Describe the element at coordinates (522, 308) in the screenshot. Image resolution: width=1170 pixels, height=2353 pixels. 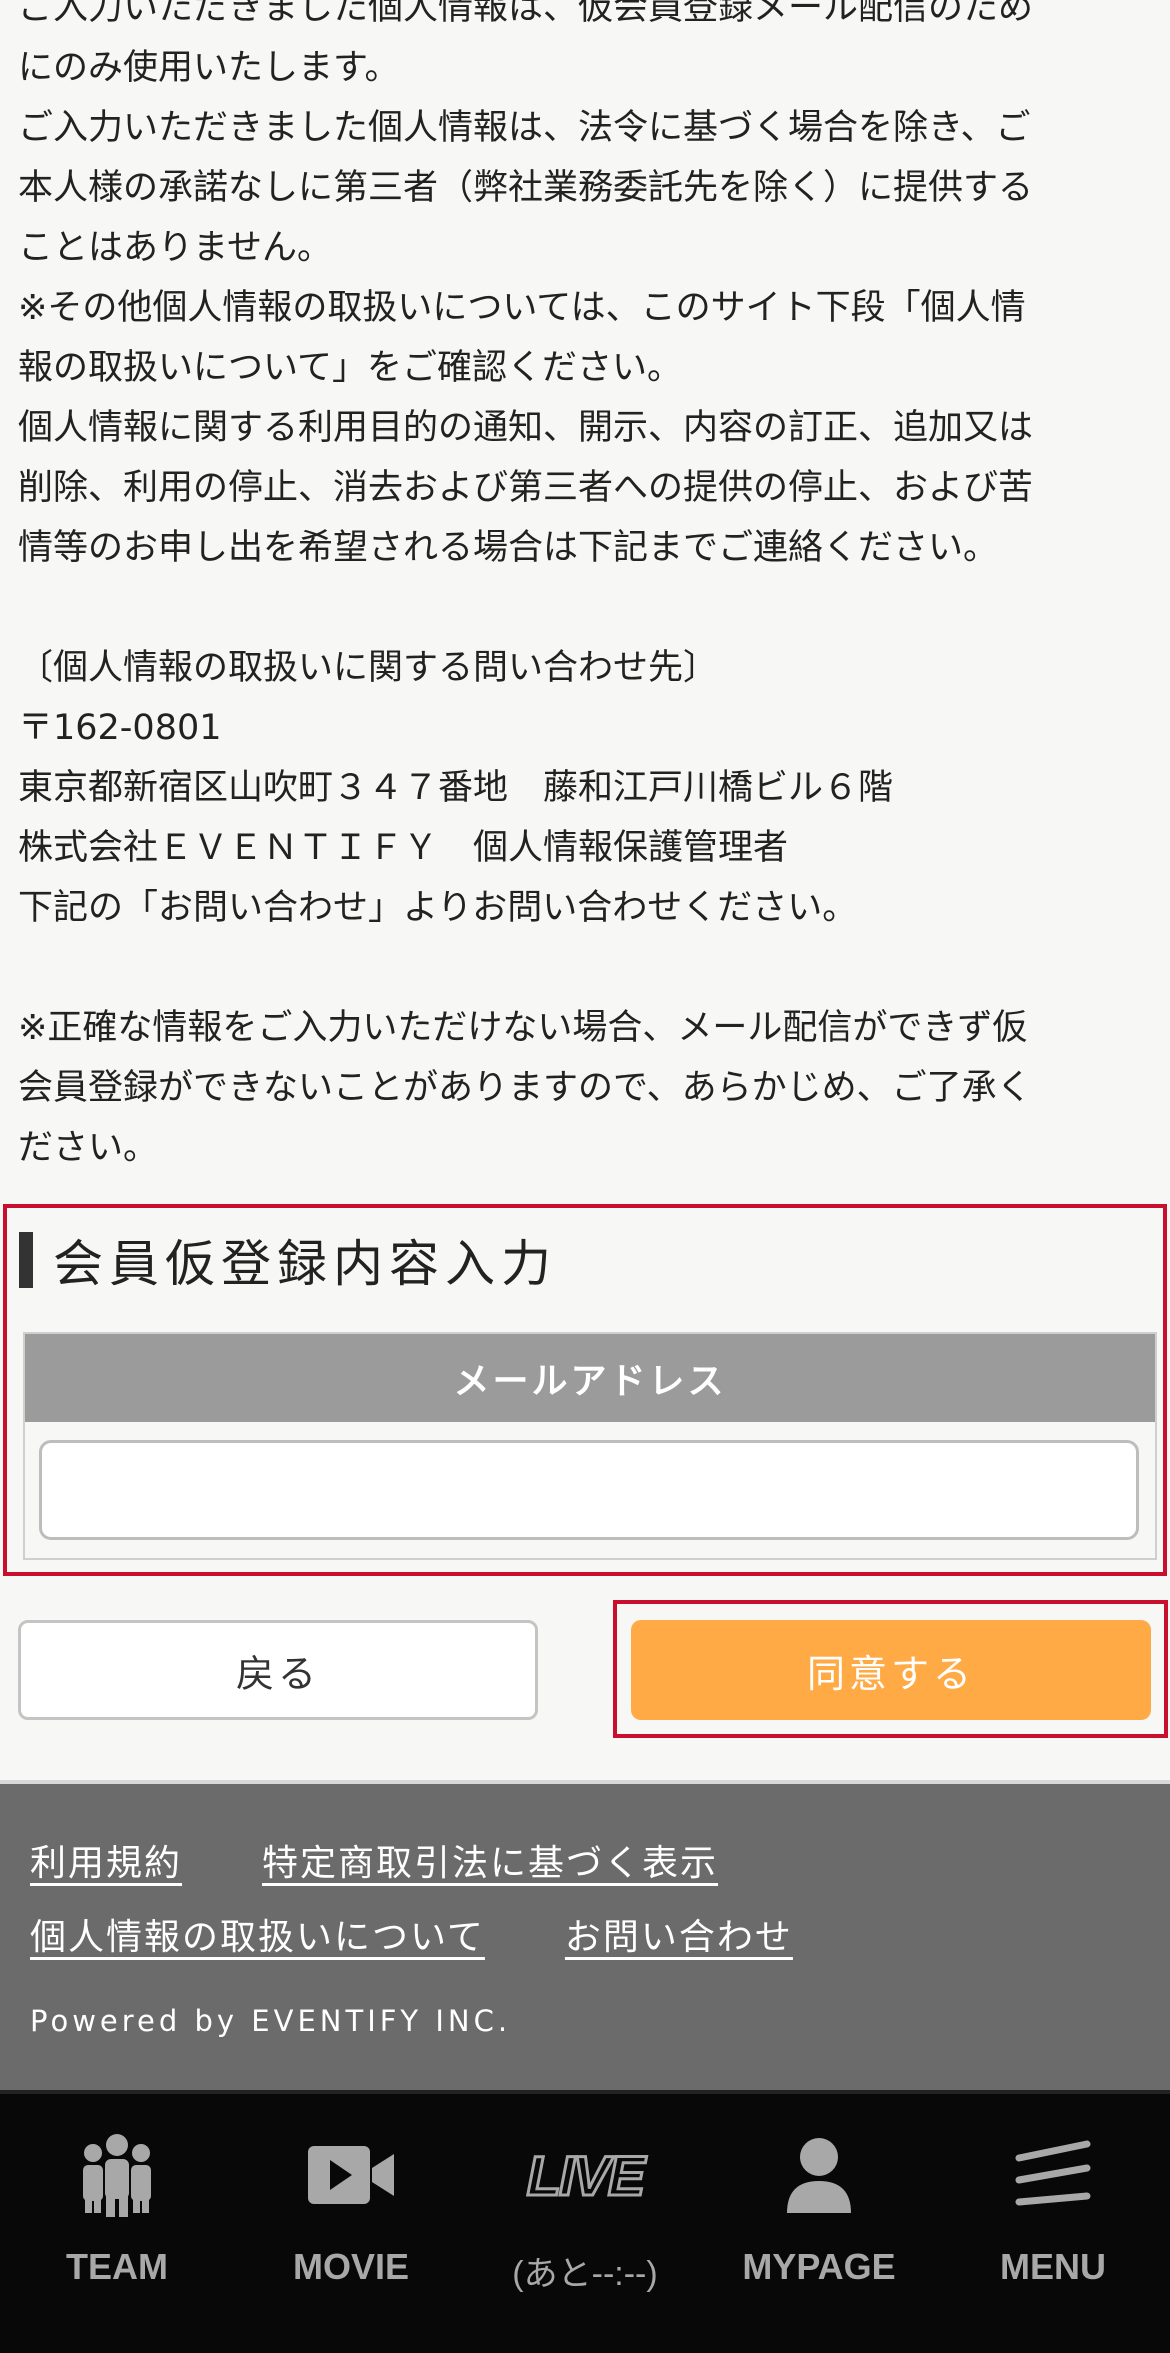
I see `policy-line: ※その他個人情報の取扱いについては、このサイト下段「個人情` at that location.